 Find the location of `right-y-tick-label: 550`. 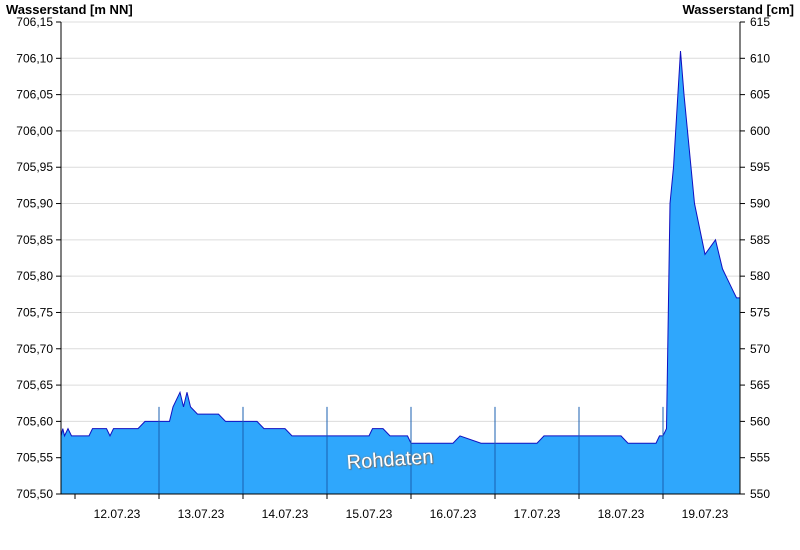

right-y-tick-label: 550 is located at coordinates (760, 494).